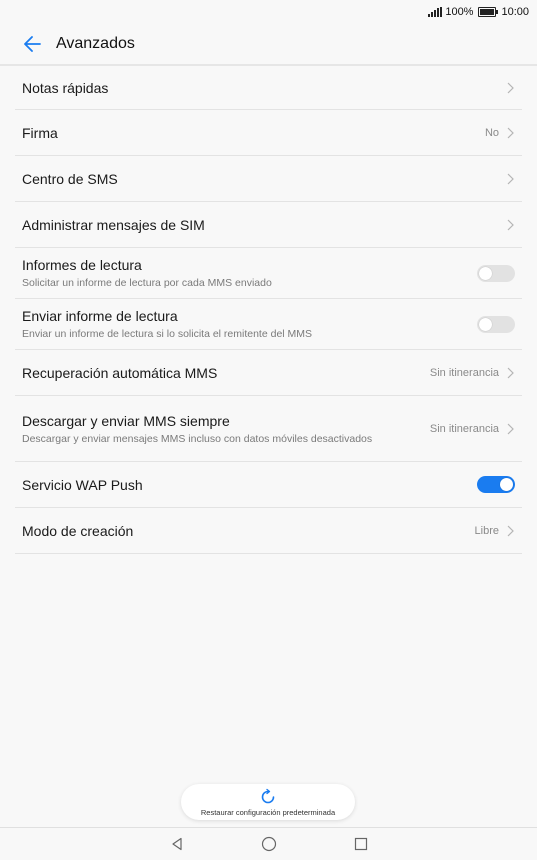  Describe the element at coordinates (459, 12) in the screenshot. I see `battery-percent: 100%` at that location.